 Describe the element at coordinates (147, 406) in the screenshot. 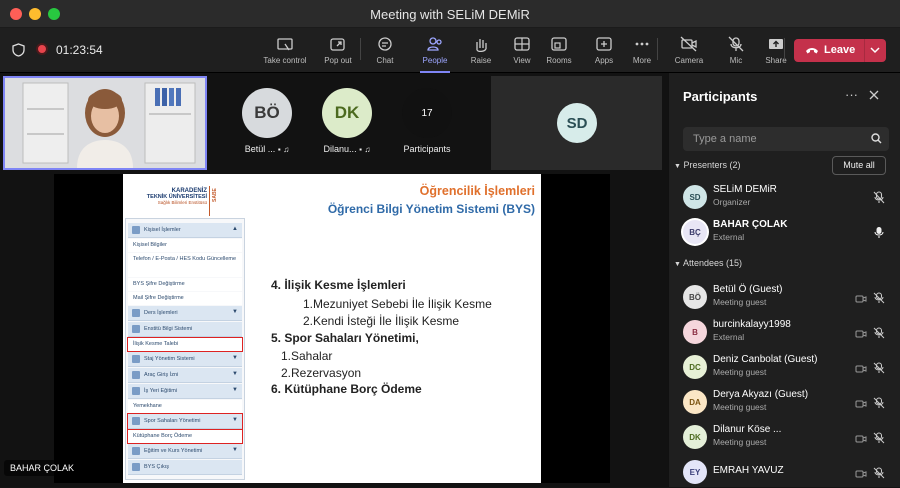

I see `menu-item-label: Yemekhane` at that location.